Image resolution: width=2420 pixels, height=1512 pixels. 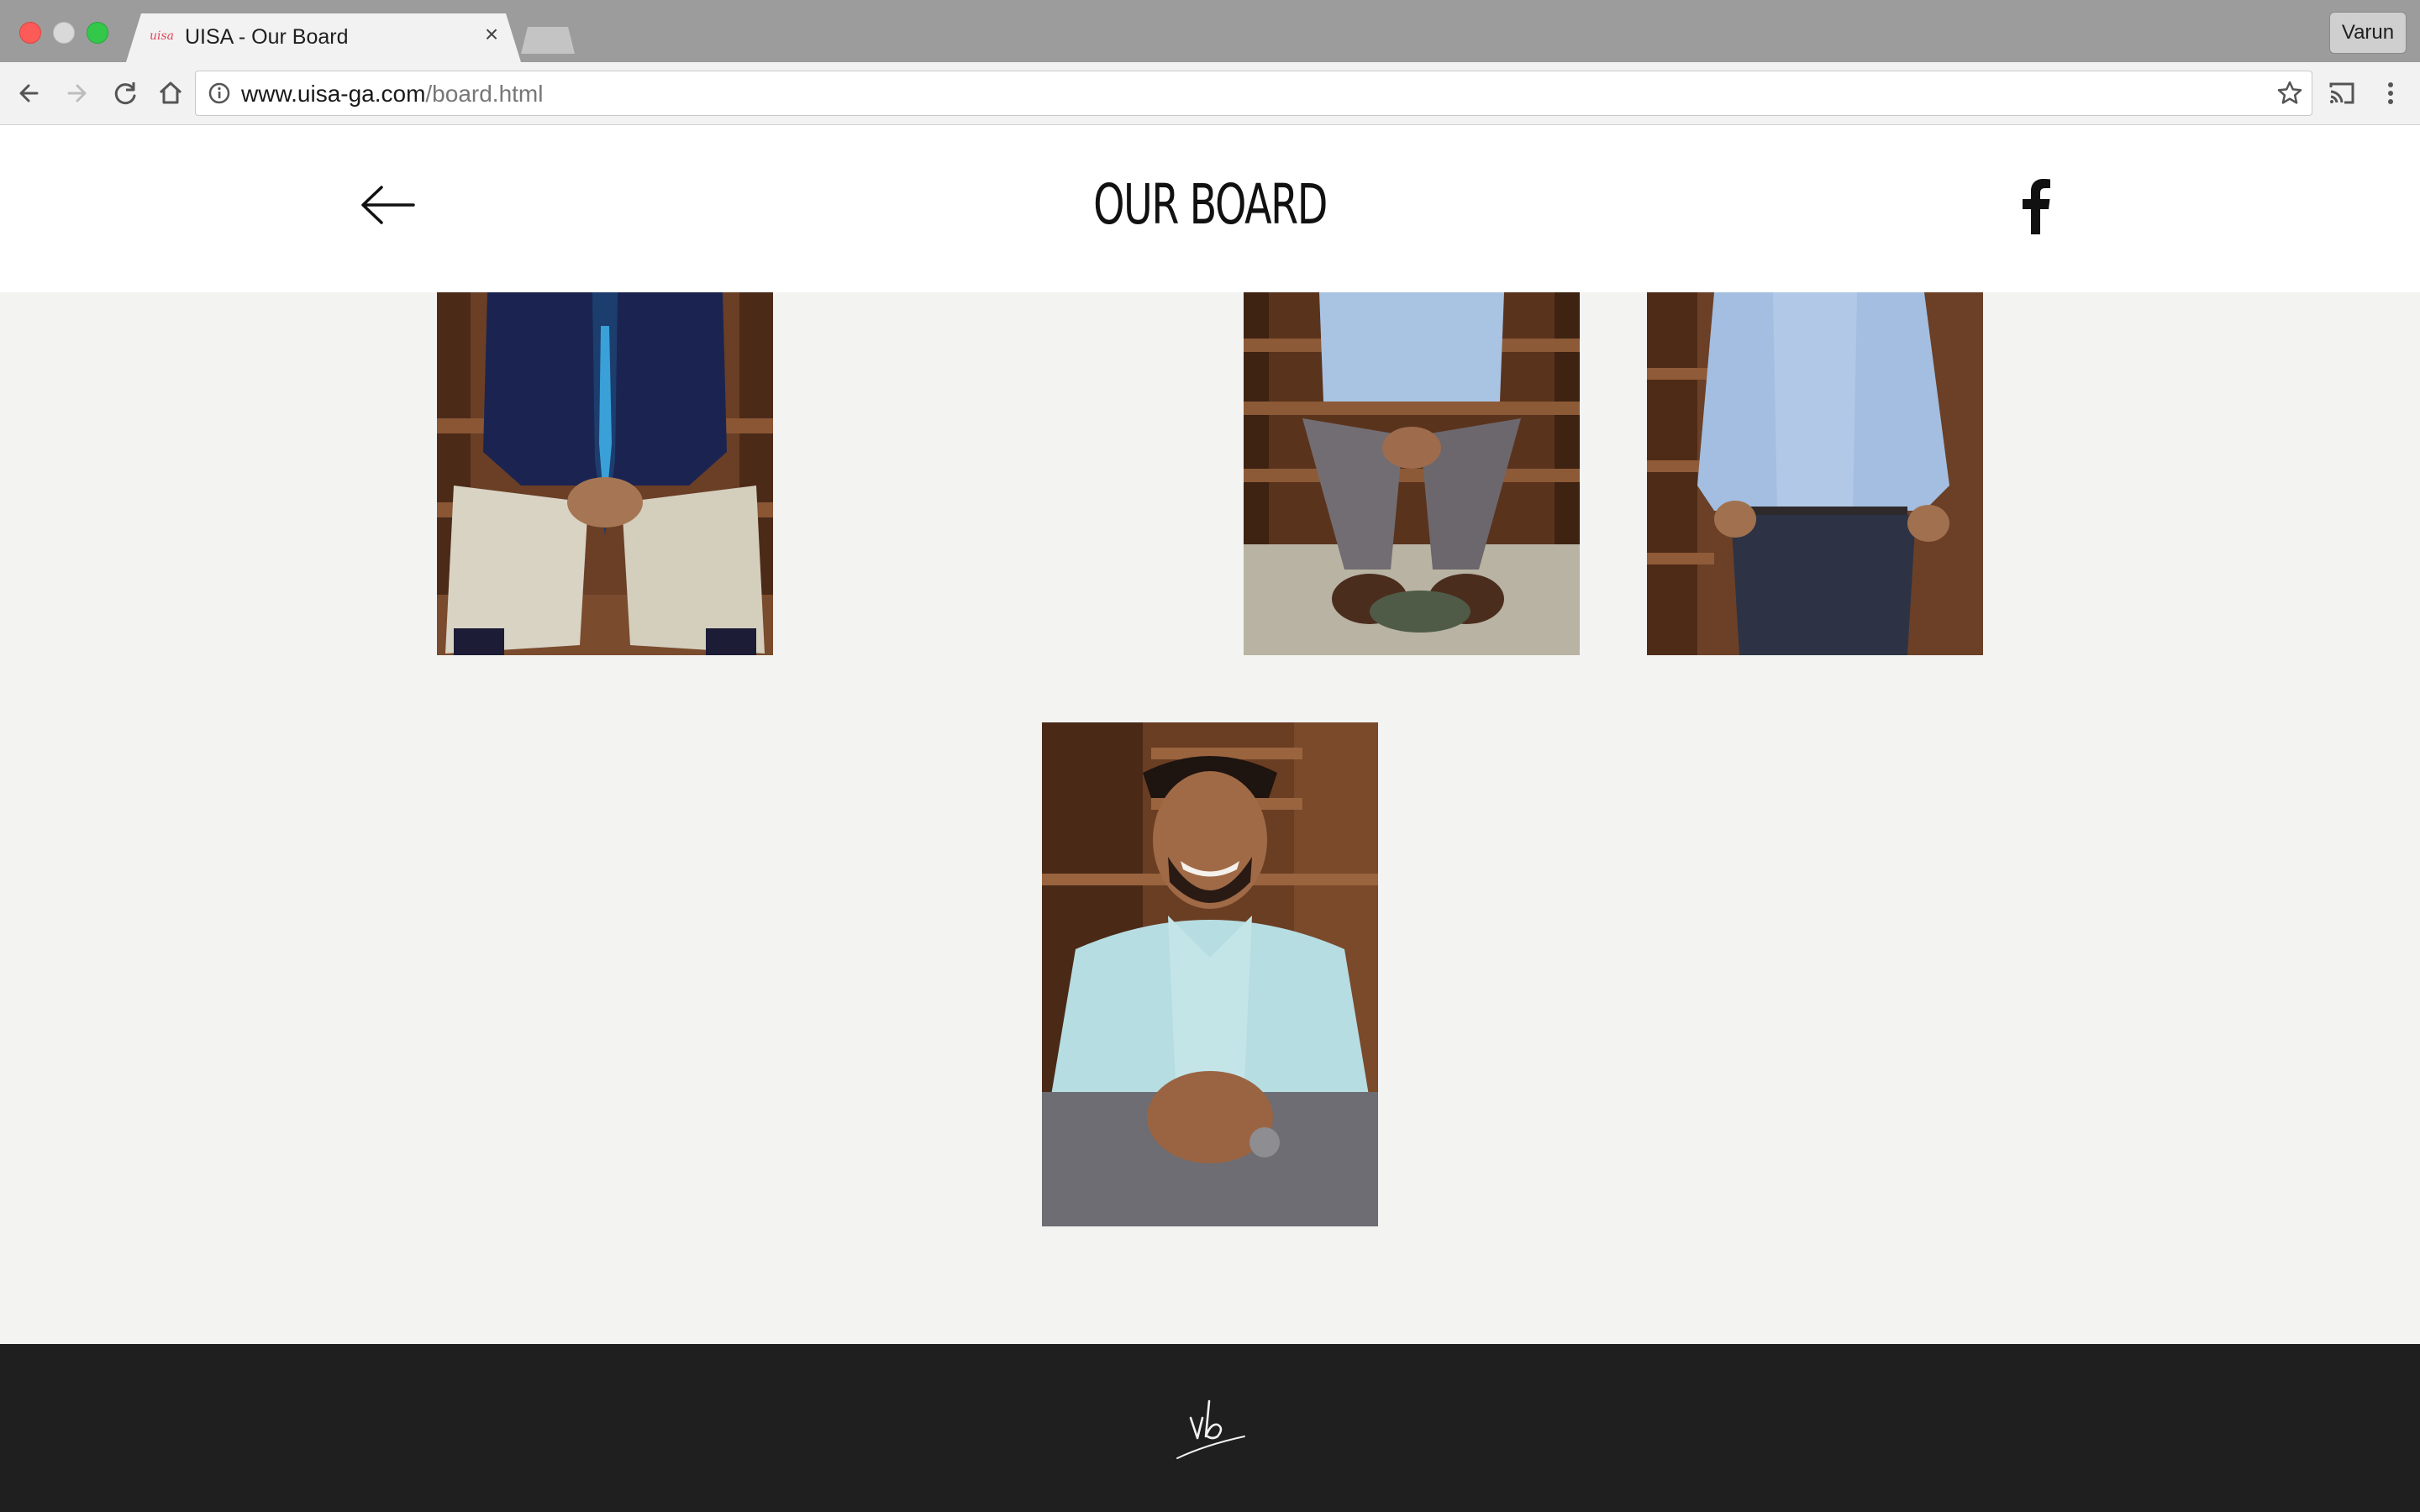 What do you see at coordinates (30, 33) in the screenshot?
I see `close-window-button` at bounding box center [30, 33].